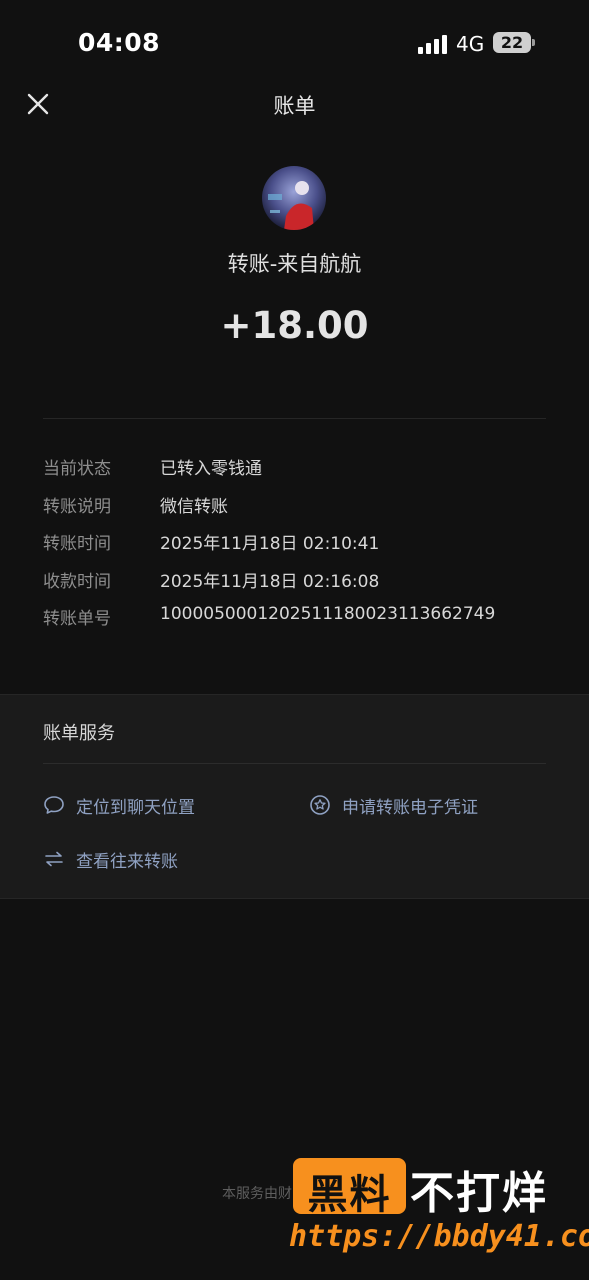  What do you see at coordinates (54, 859) in the screenshot?
I see `swap-arrows-icon` at bounding box center [54, 859].